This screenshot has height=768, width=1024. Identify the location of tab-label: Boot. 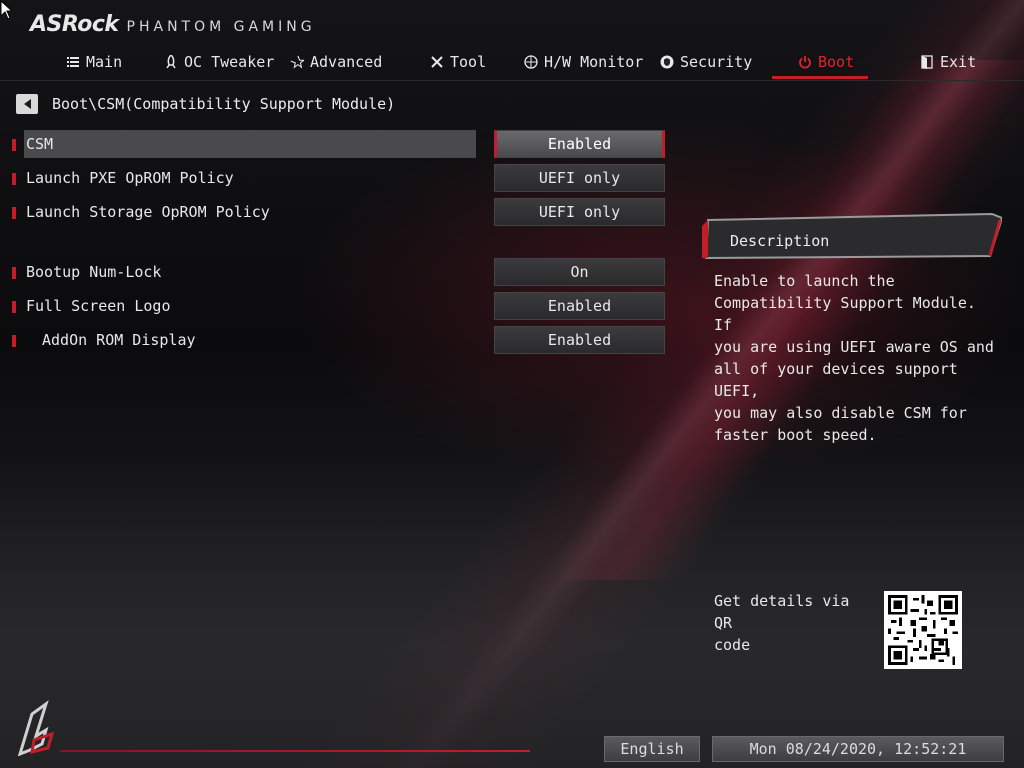
(836, 62).